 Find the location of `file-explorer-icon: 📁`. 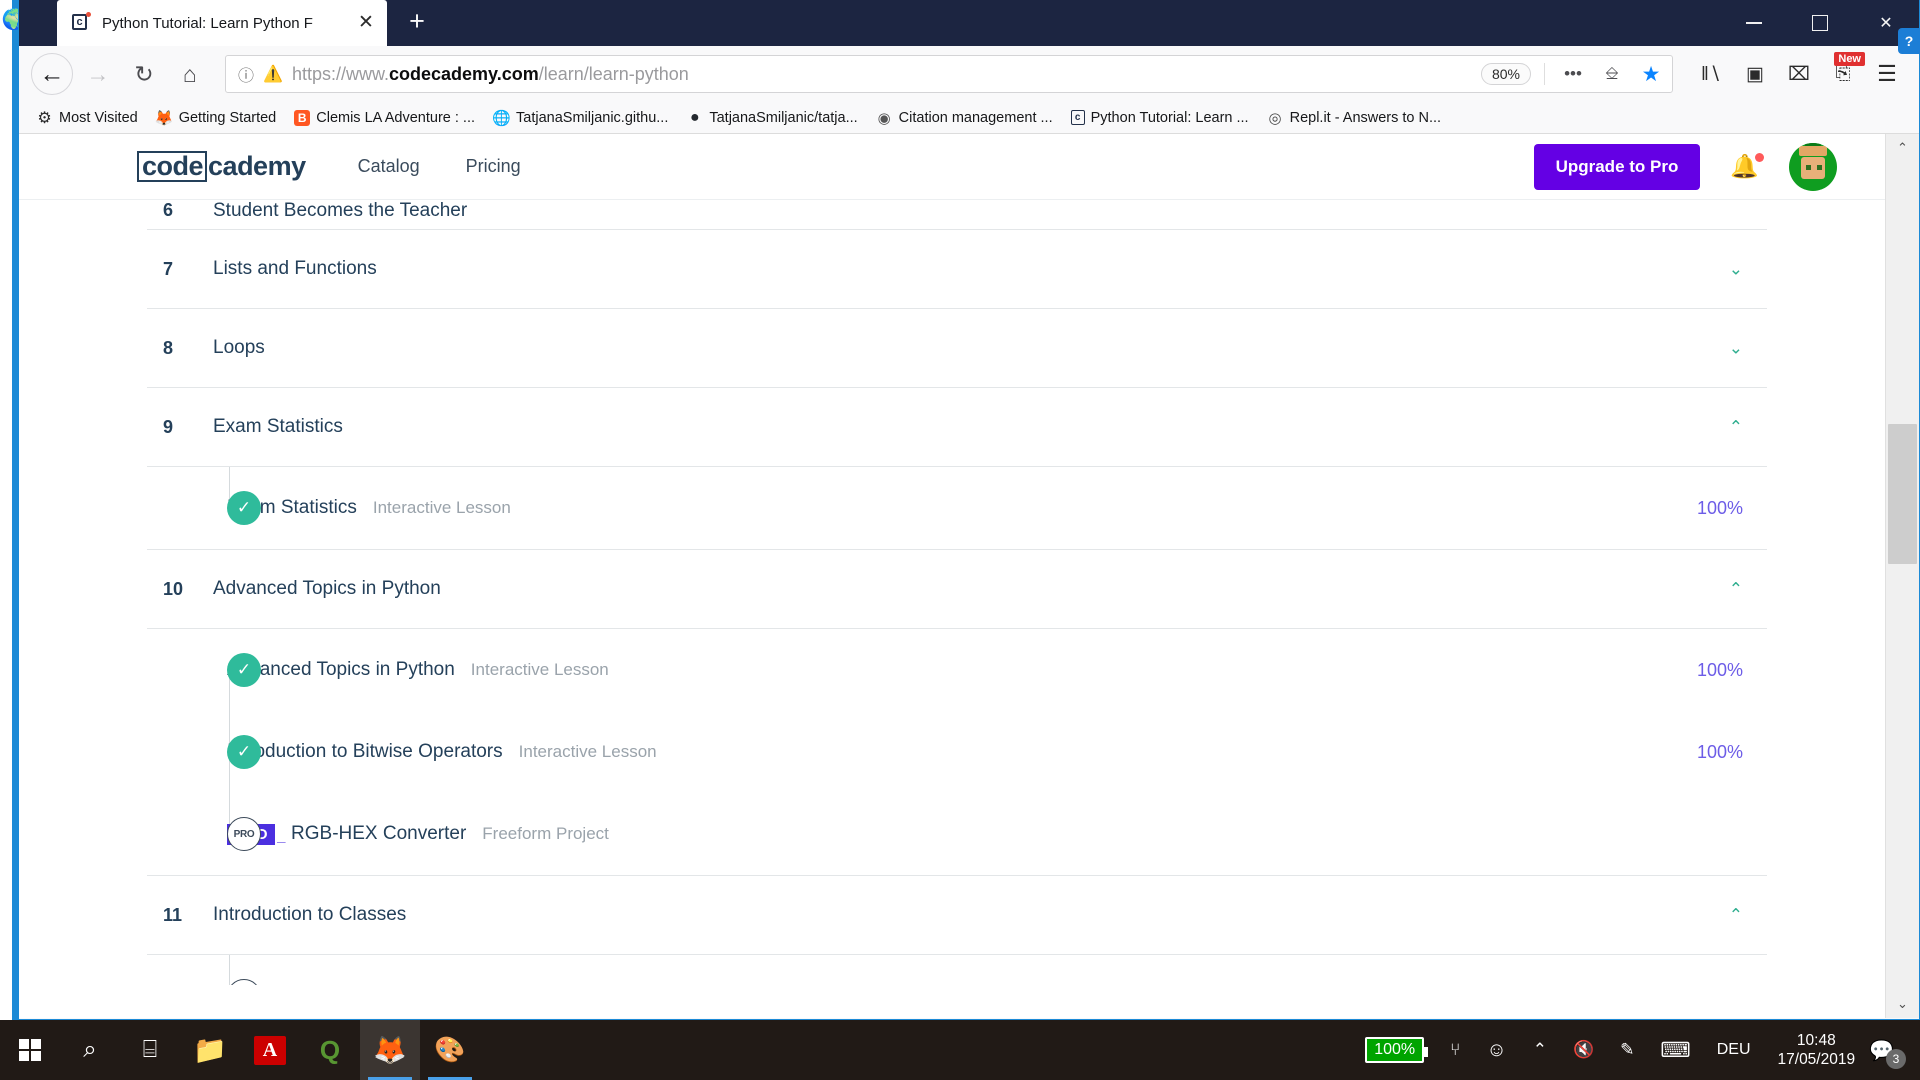

file-explorer-icon: 📁 is located at coordinates (210, 1050).